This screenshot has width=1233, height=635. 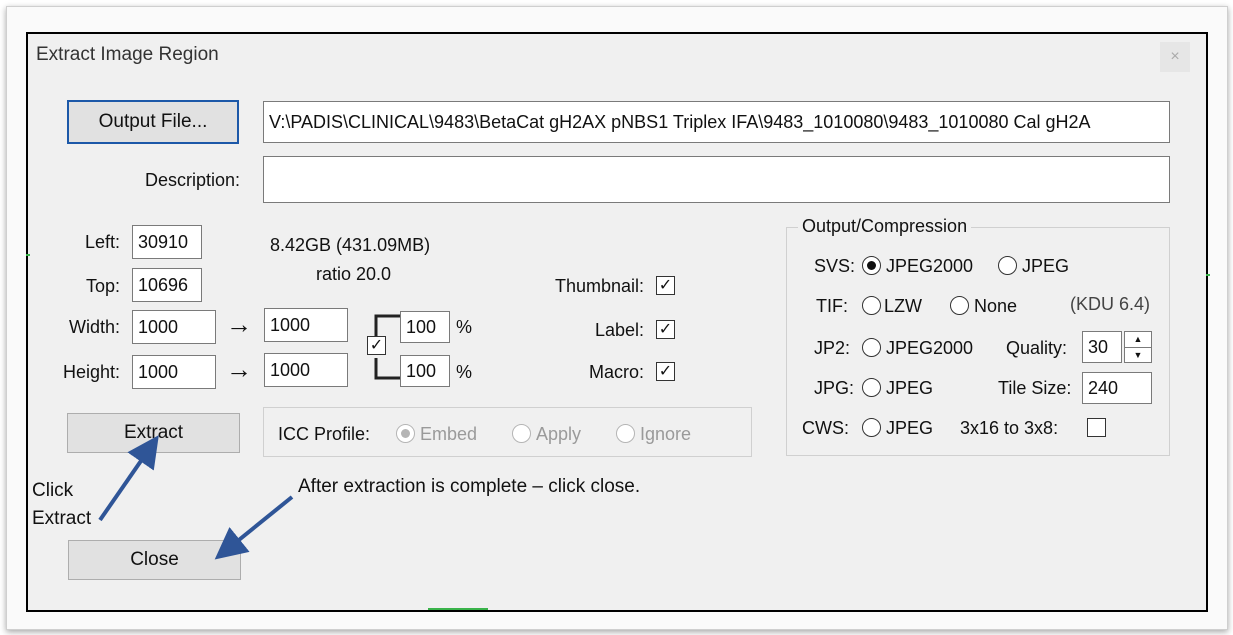 What do you see at coordinates (128, 478) in the screenshot?
I see `arrow-to-extract-icon` at bounding box center [128, 478].